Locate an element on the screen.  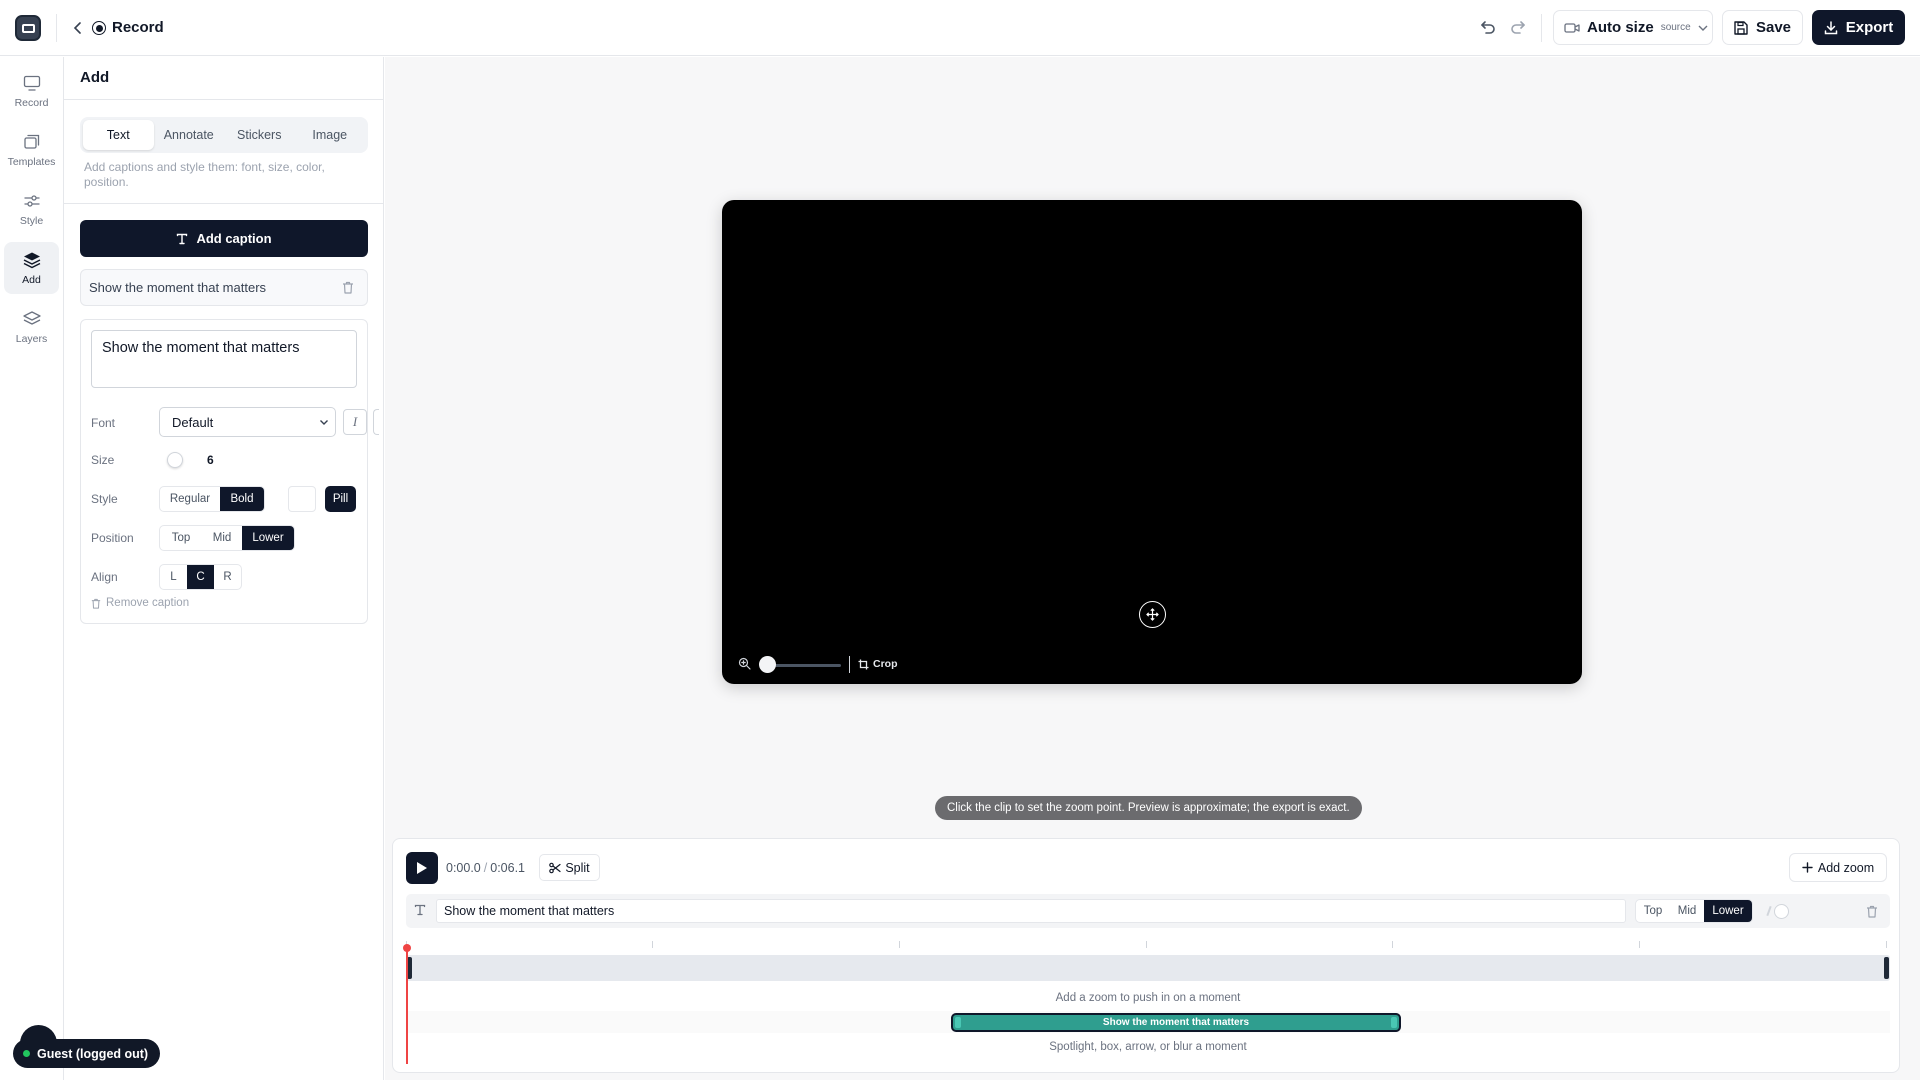
rail-item-record: Record is located at coordinates (31, 91).